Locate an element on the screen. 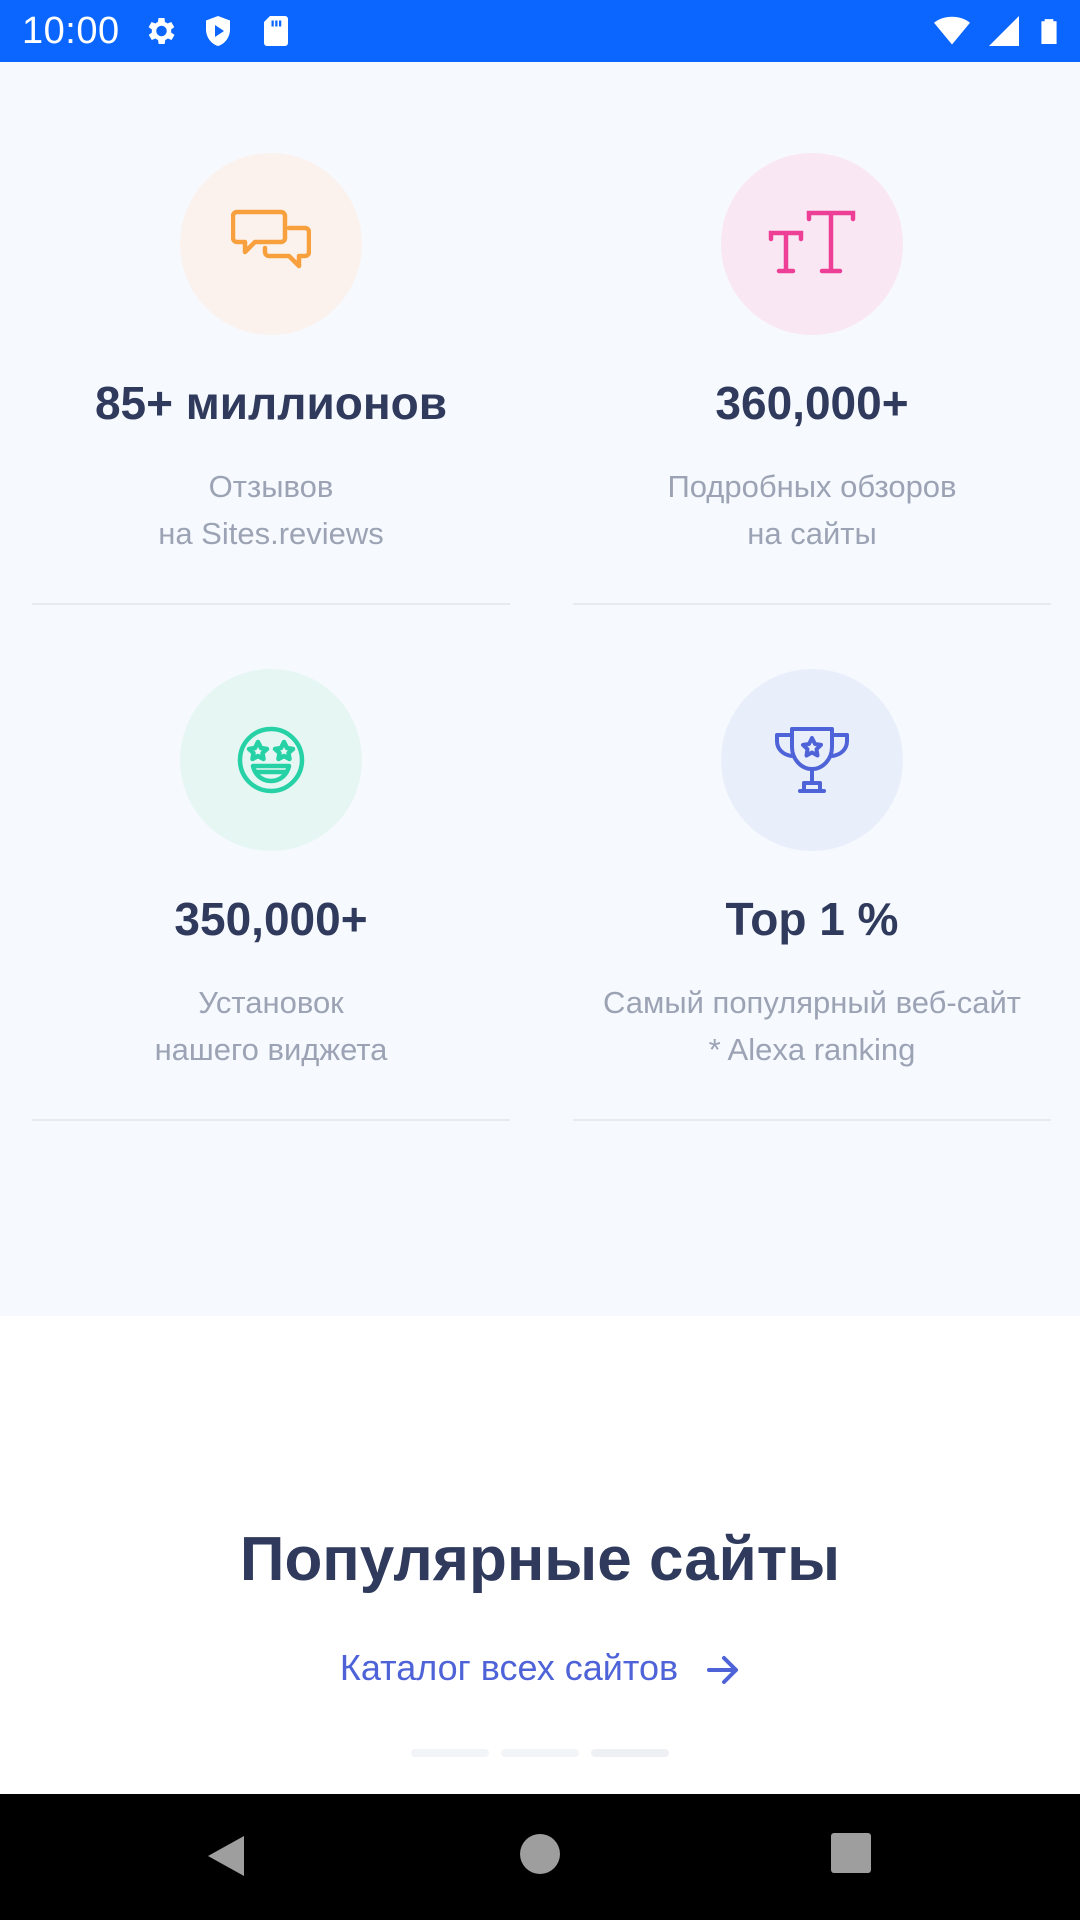 The width and height of the screenshot is (1080, 1920). chat-bubbles-icon is located at coordinates (271, 239).